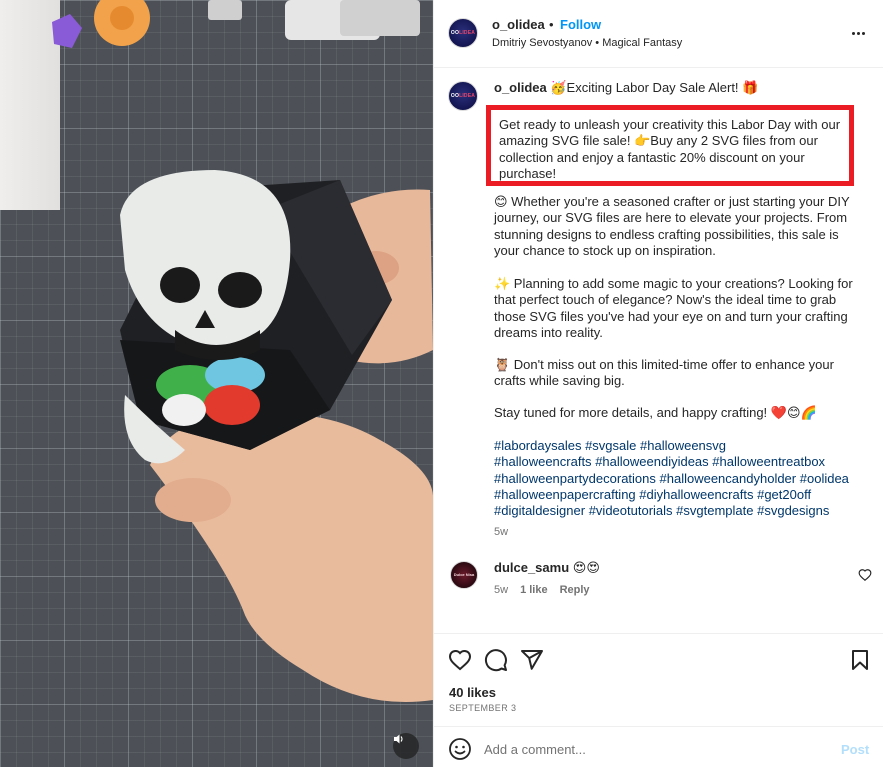 This screenshot has height=767, width=883. What do you see at coordinates (406, 746) in the screenshot?
I see `mute-button` at bounding box center [406, 746].